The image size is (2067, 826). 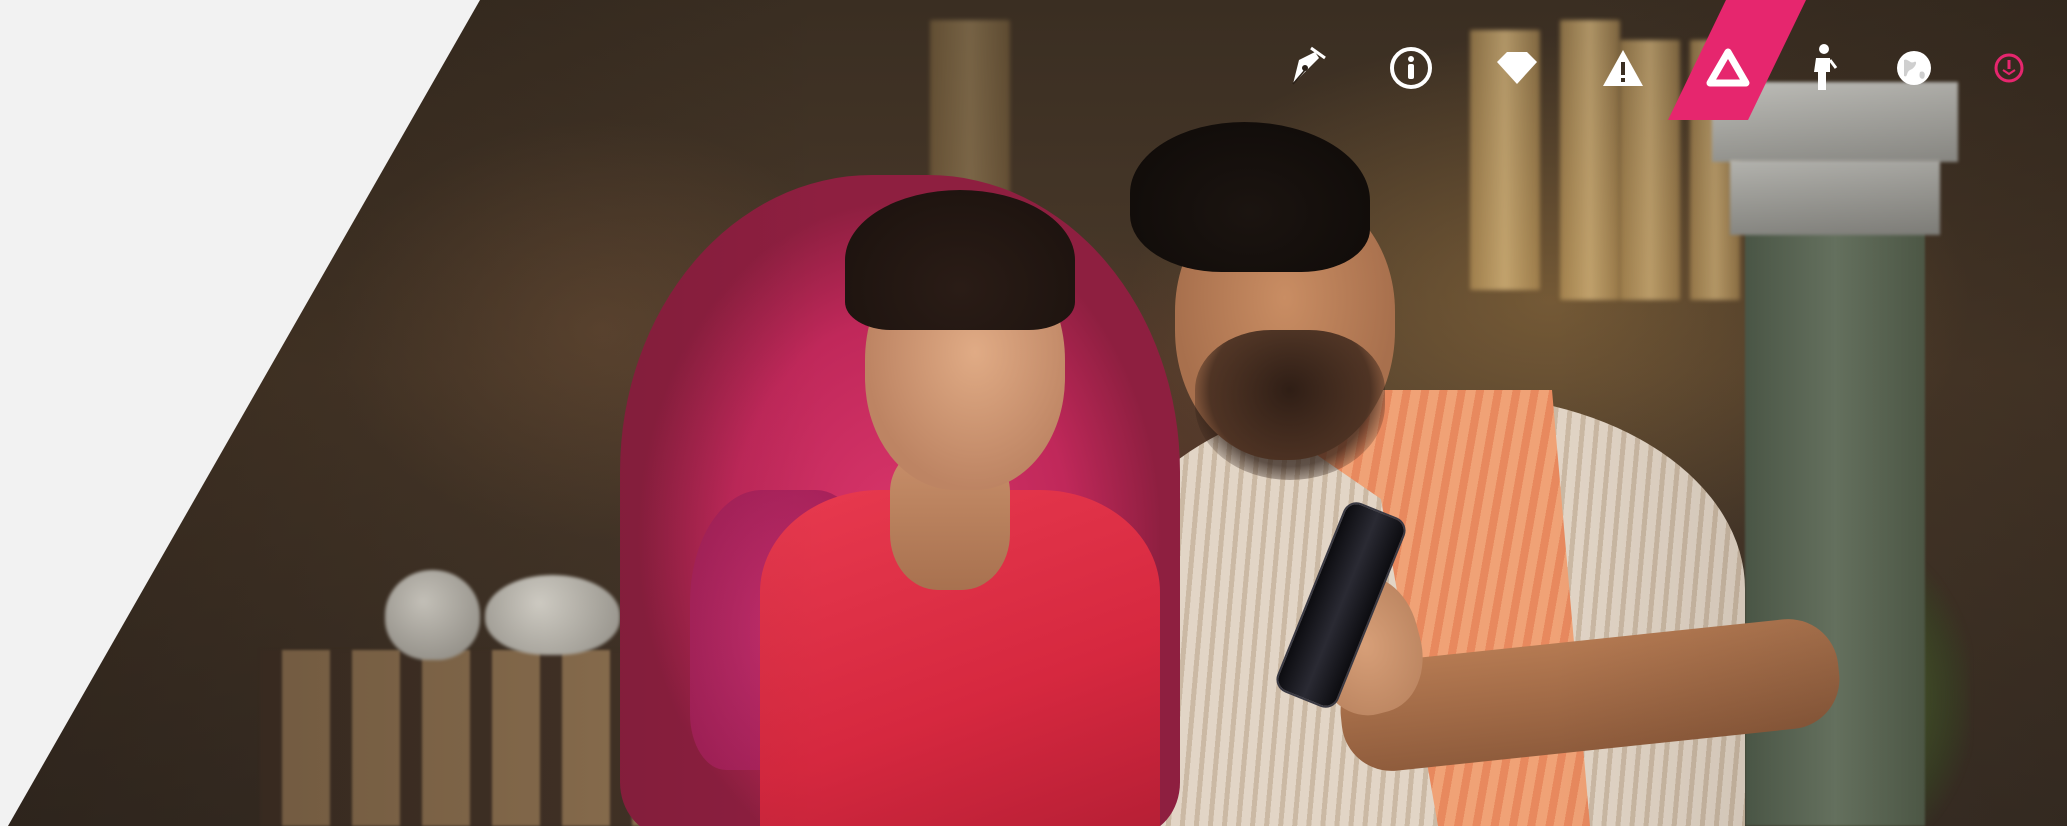 I want to click on nav-item-person, so click(x=1822, y=68).